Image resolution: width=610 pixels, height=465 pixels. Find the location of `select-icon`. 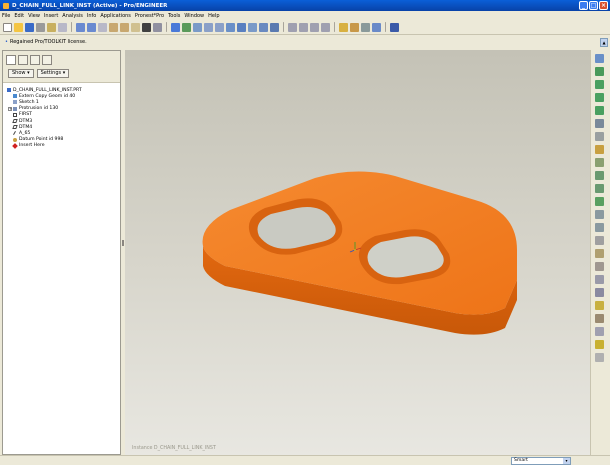

select-icon is located at coordinates (157, 27).